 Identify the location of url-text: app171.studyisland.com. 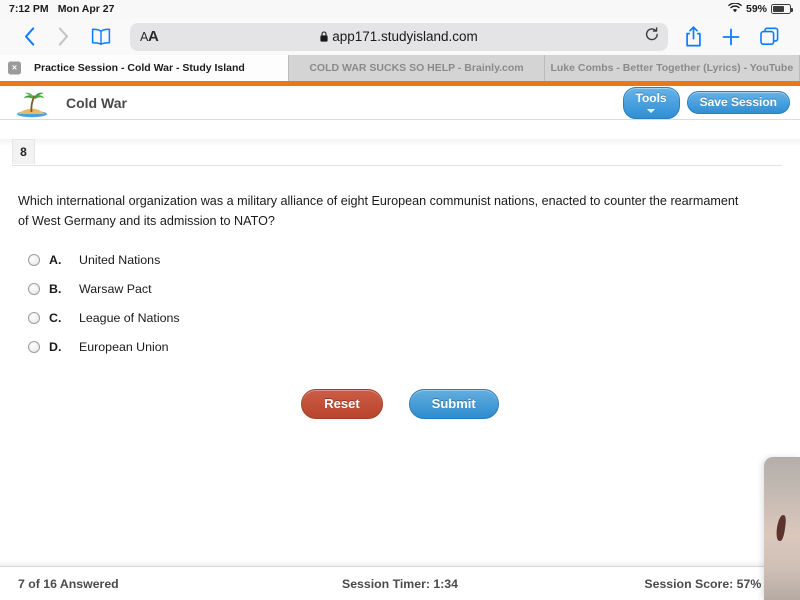
(405, 36).